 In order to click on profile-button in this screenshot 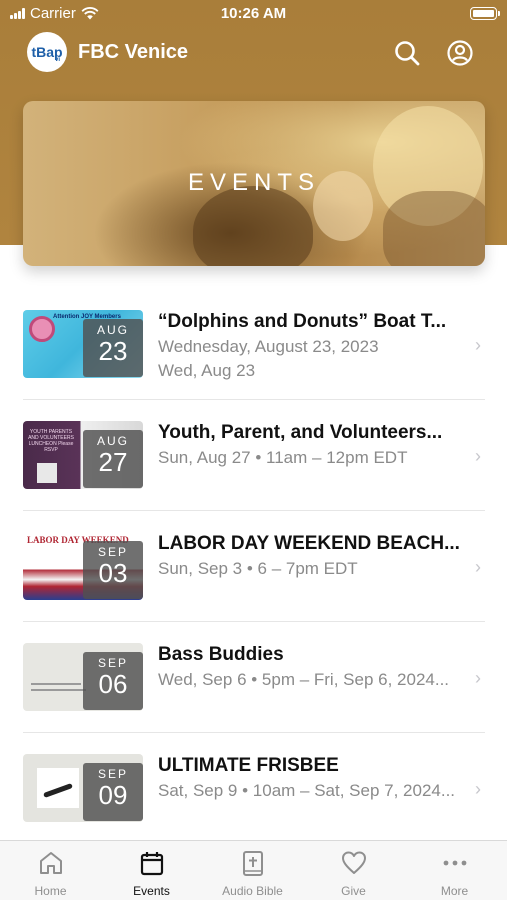, I will do `click(460, 53)`.